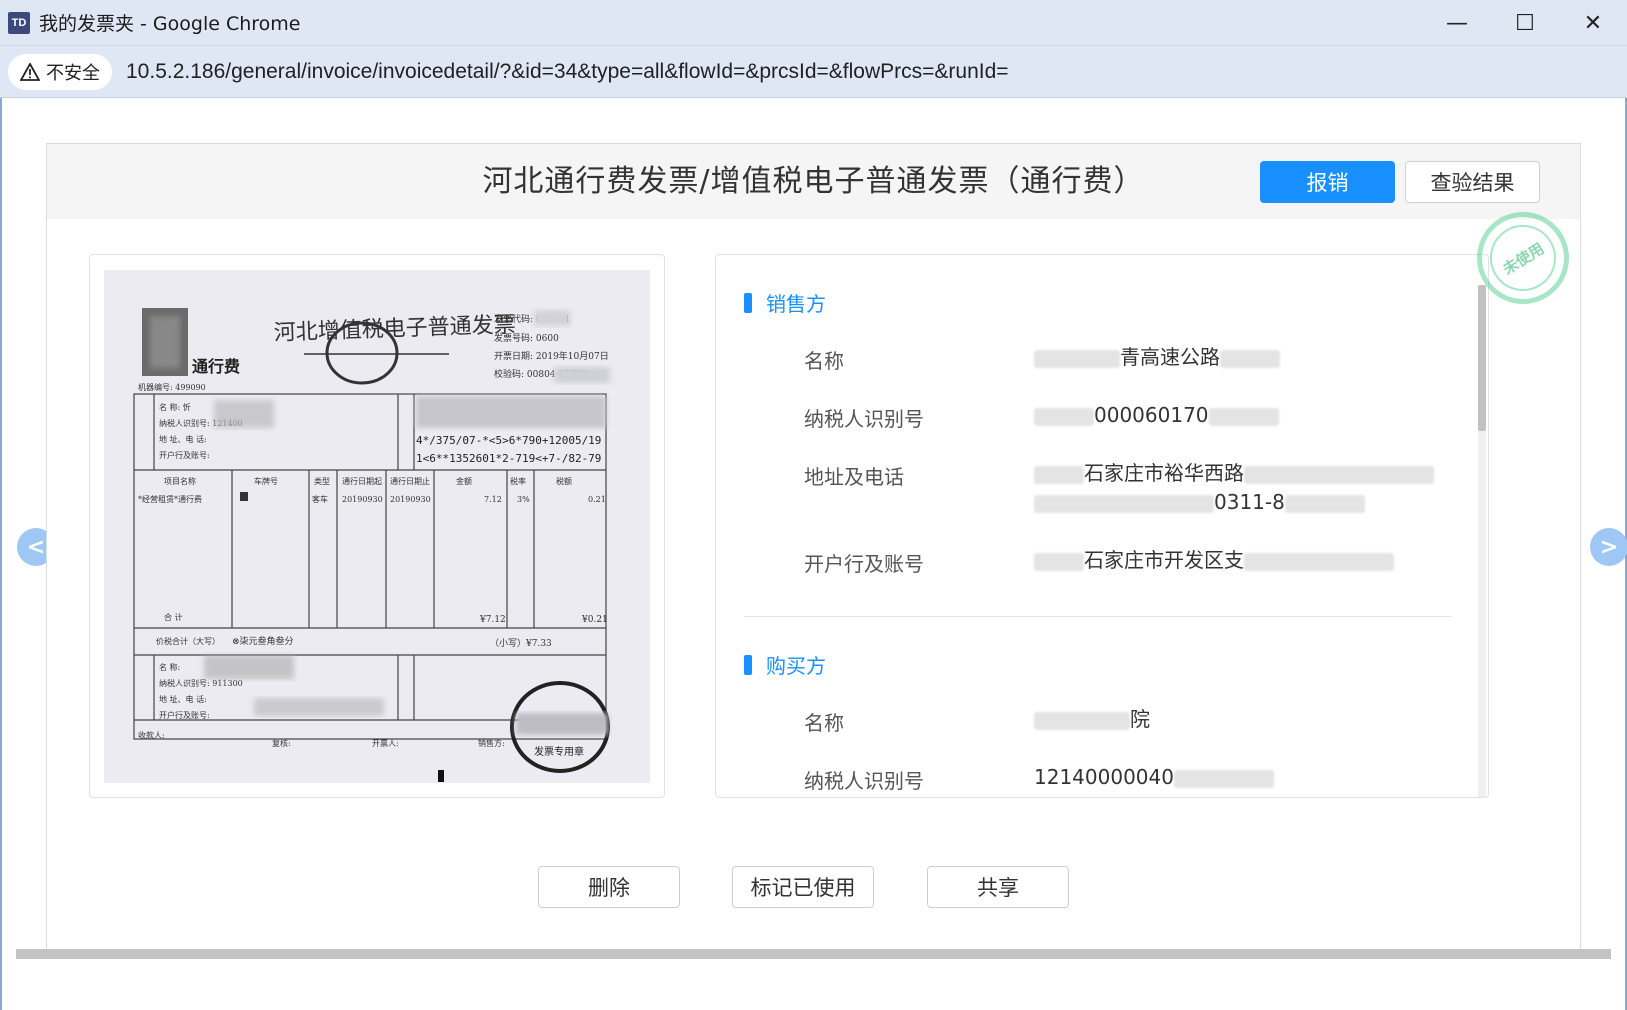 This screenshot has height=1010, width=1627. Describe the element at coordinates (73, 73) in the screenshot. I see `security-label: 不安全` at that location.